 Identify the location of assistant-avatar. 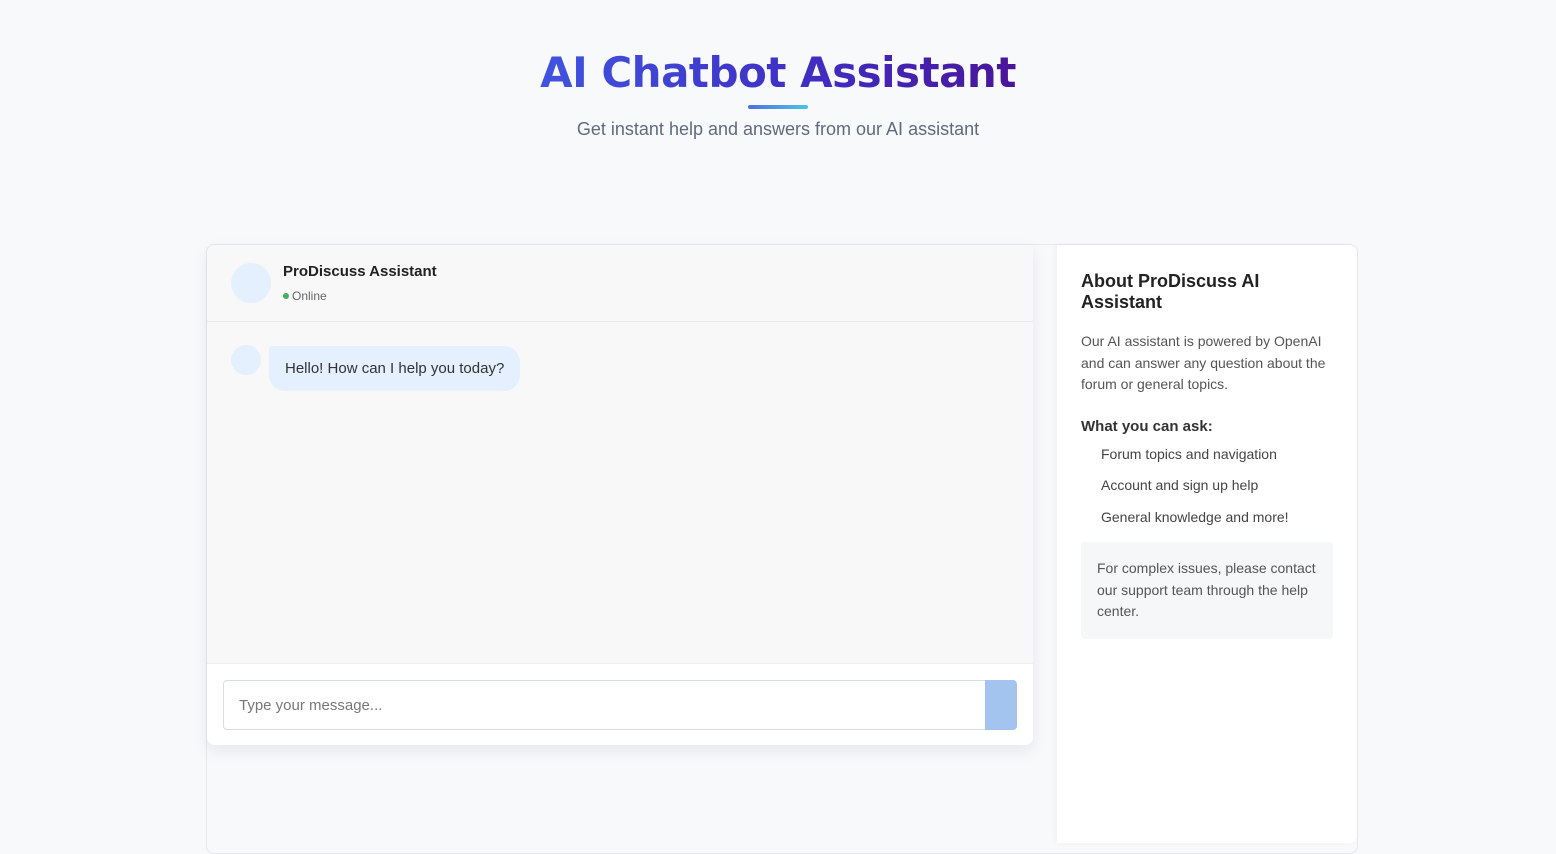
(251, 283).